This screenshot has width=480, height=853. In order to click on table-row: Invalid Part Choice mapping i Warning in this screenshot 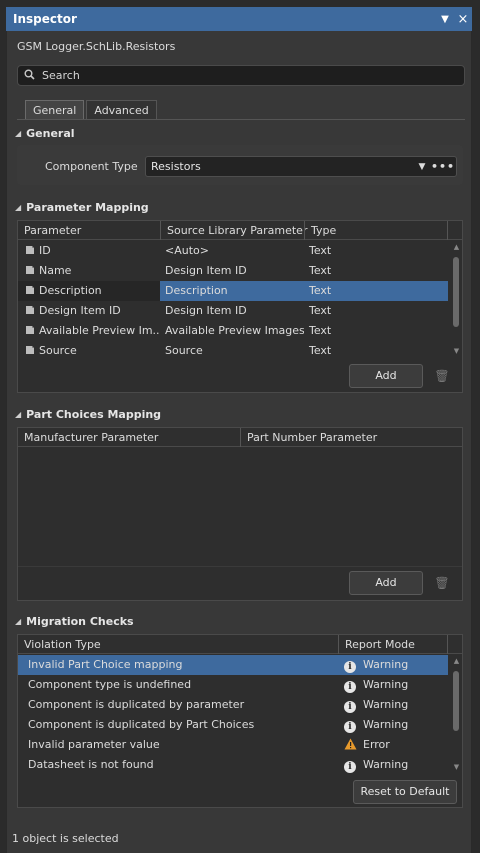, I will do `click(233, 665)`.